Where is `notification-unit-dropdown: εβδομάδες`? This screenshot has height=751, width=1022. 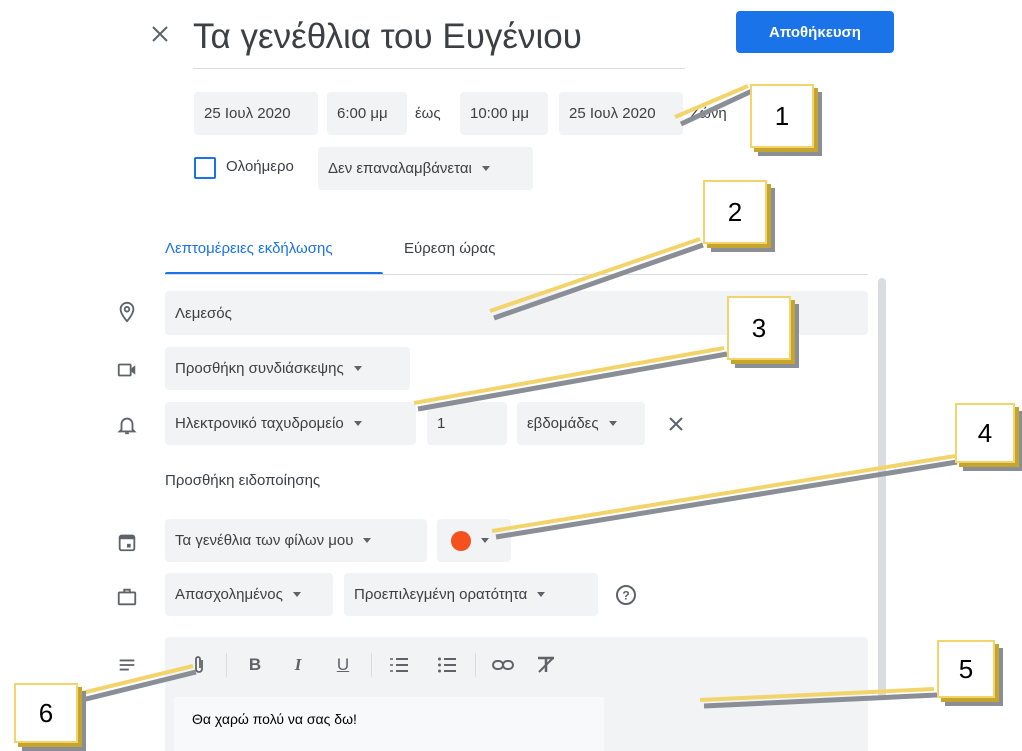 notification-unit-dropdown: εβδομάδες is located at coordinates (581, 423).